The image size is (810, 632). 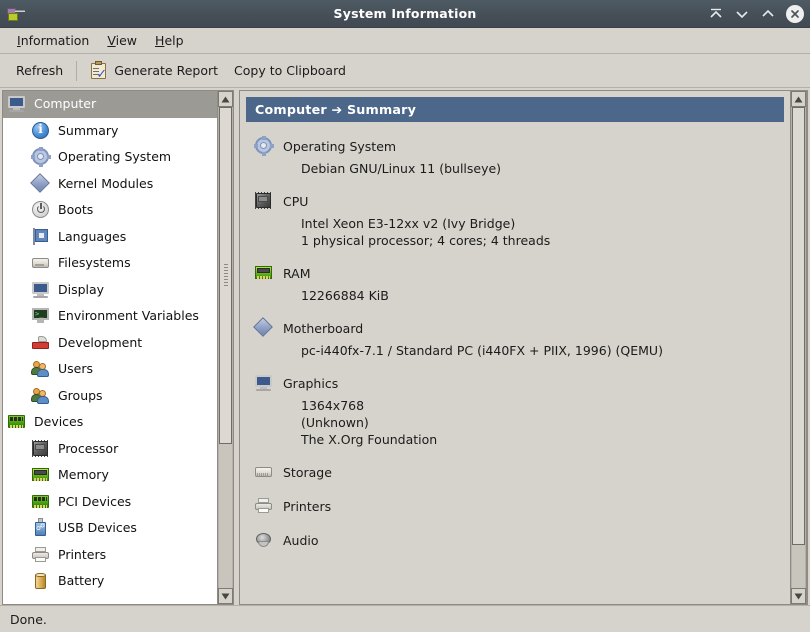 I want to click on sidebar-scrollbar, so click(x=225, y=347).